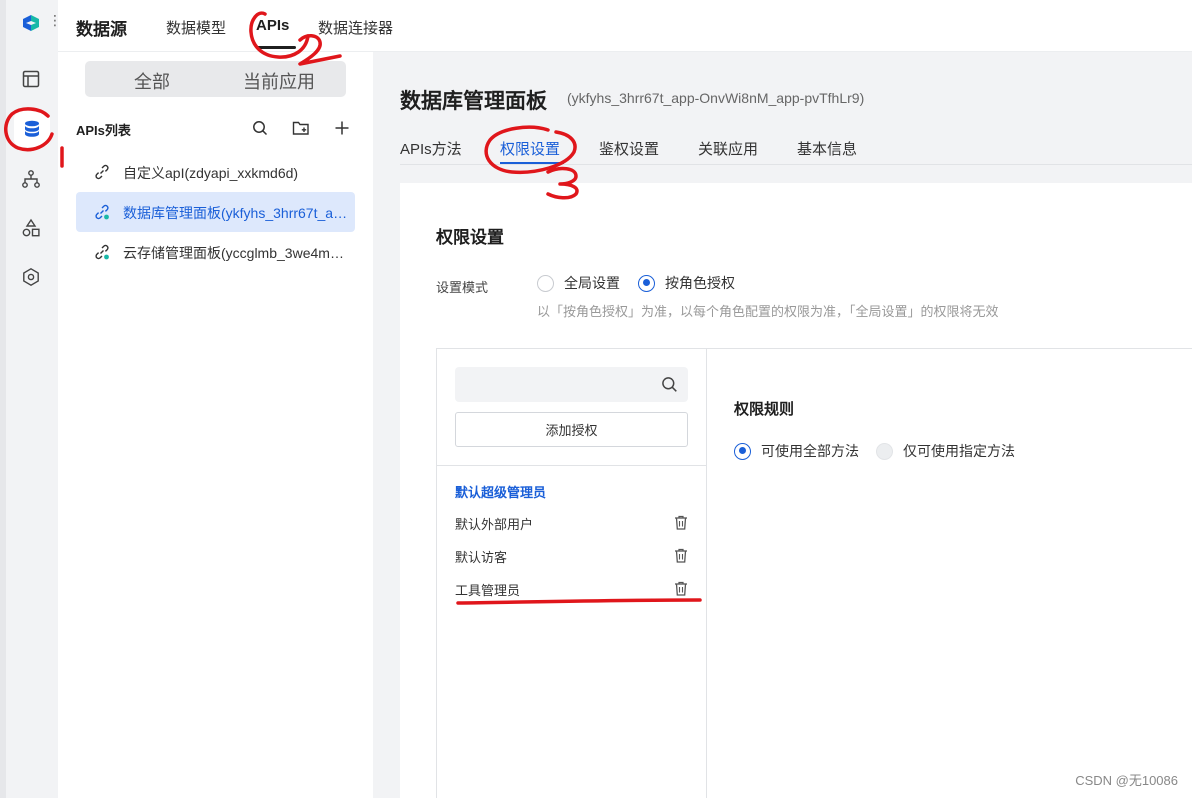  I want to click on database-icon, so click(32, 129).